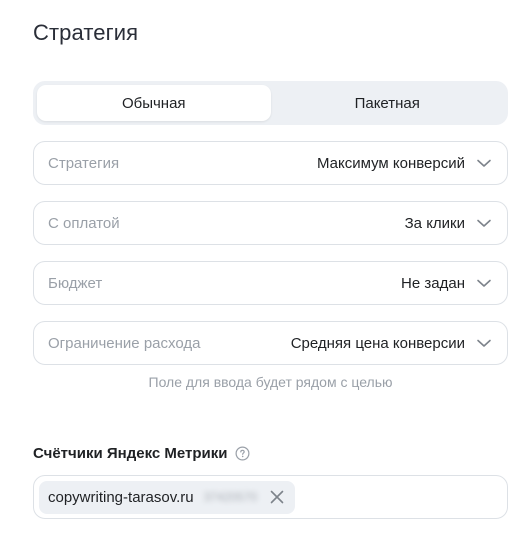  I want to click on strategy-select-value: Максимум конверсий, so click(390, 163).